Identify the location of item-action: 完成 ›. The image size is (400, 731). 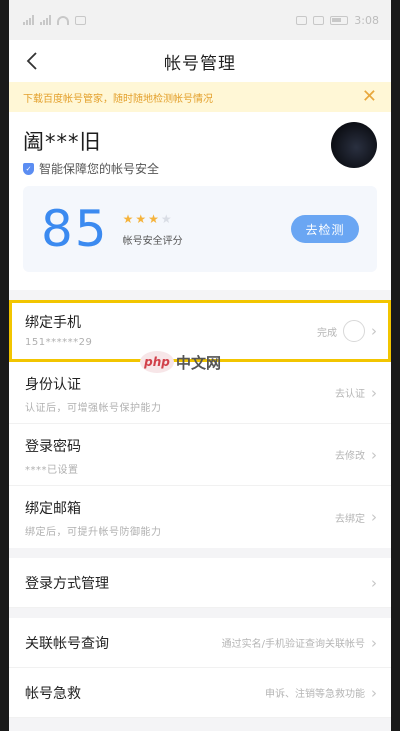
(347, 331).